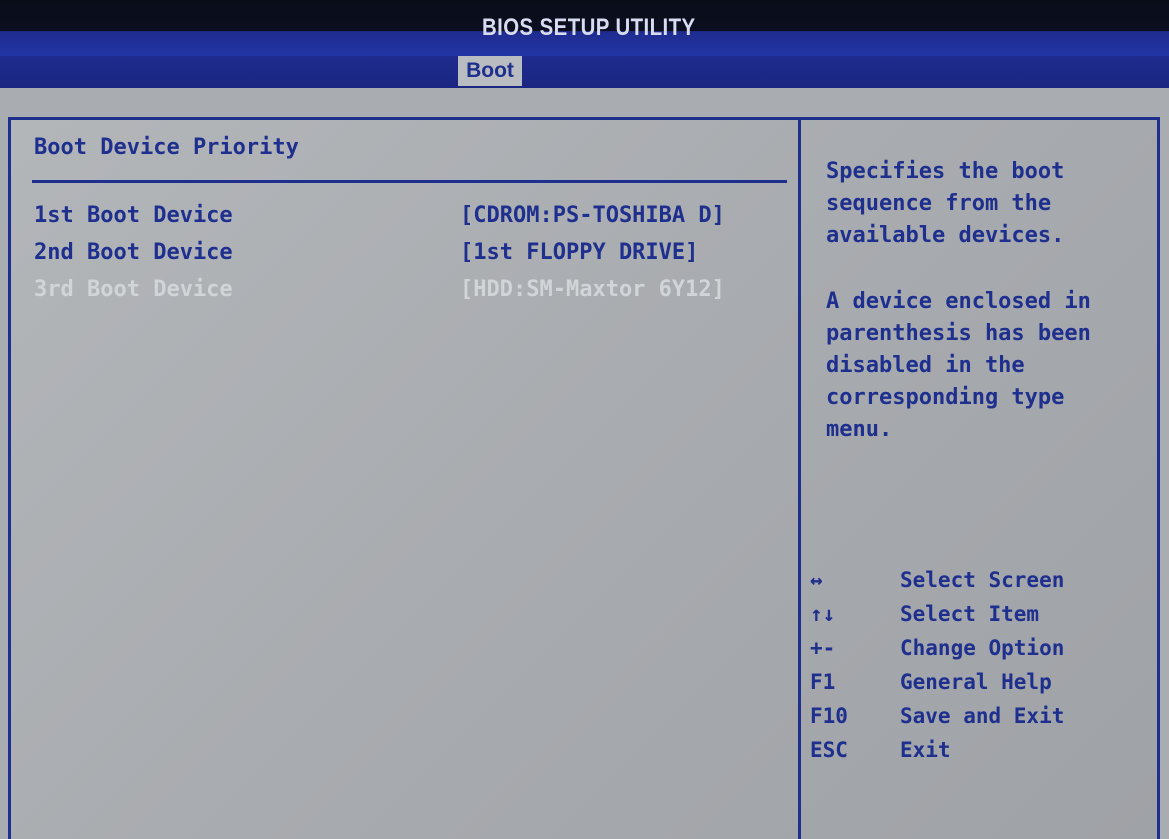 This screenshot has height=839, width=1169. What do you see at coordinates (925, 750) in the screenshot?
I see `key-description: Exit` at bounding box center [925, 750].